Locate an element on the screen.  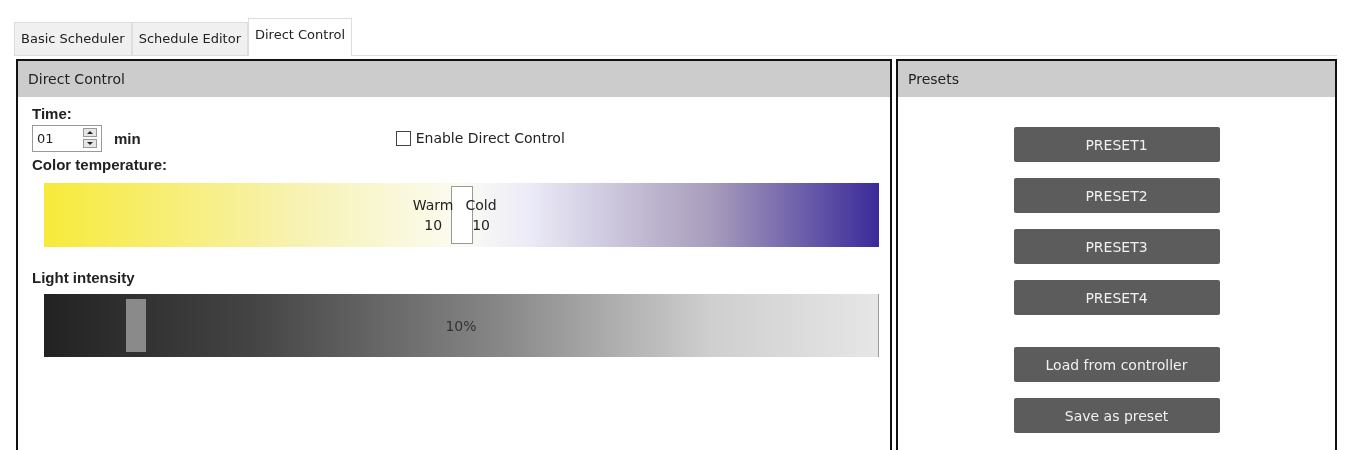
preset-button: PRESET2 is located at coordinates (1116, 195).